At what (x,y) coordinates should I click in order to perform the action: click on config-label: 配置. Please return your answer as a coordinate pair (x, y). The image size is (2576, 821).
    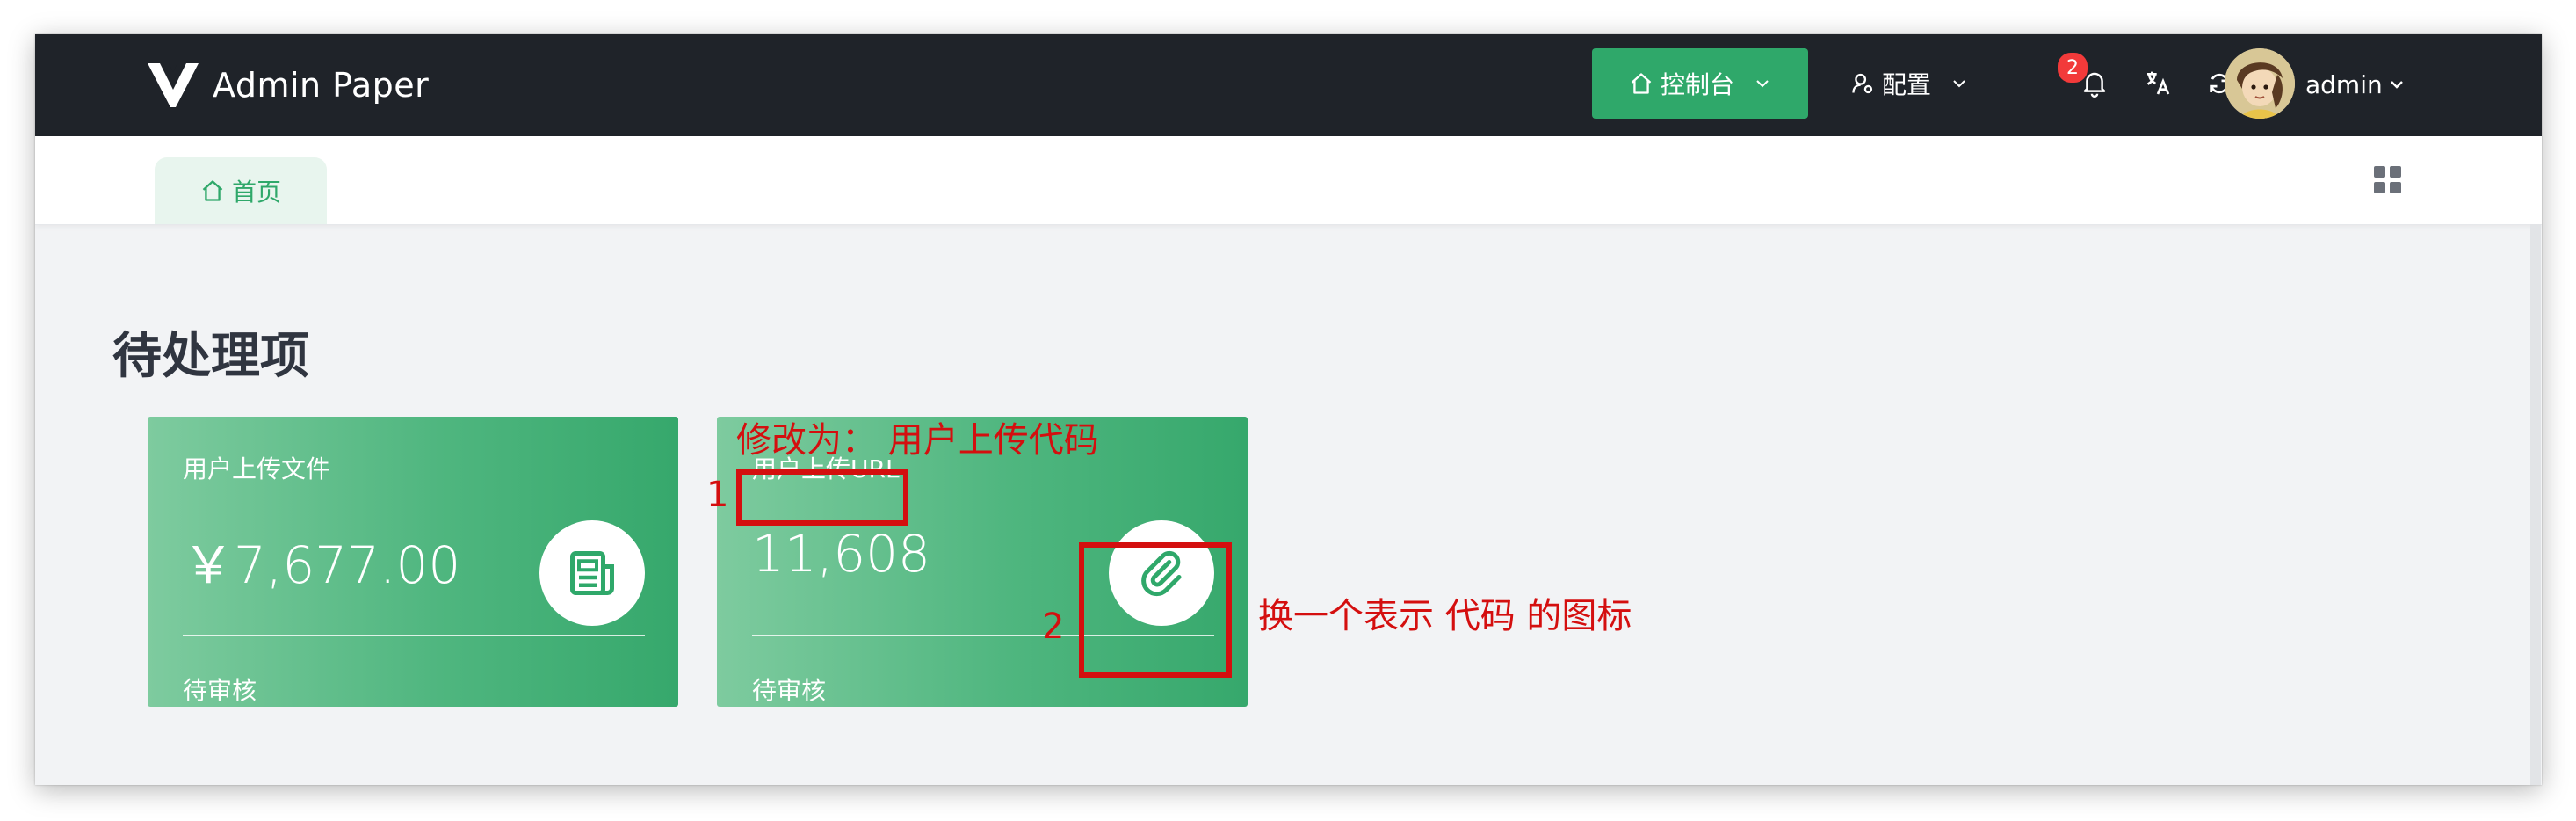
    Looking at the image, I should click on (1907, 85).